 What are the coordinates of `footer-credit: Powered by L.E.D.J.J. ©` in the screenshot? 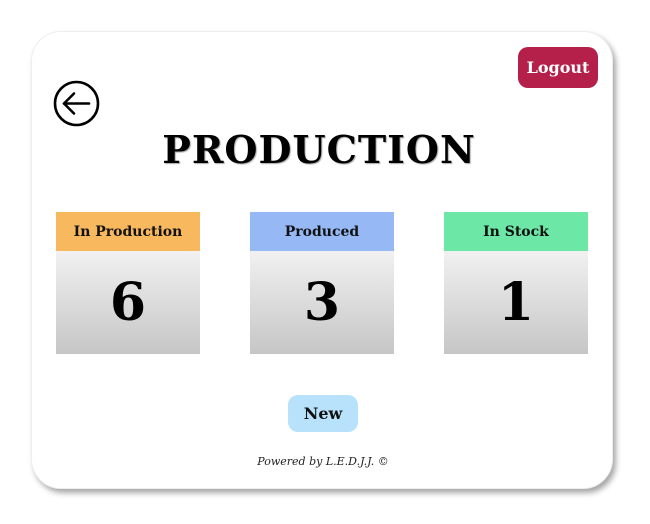 It's located at (323, 461).